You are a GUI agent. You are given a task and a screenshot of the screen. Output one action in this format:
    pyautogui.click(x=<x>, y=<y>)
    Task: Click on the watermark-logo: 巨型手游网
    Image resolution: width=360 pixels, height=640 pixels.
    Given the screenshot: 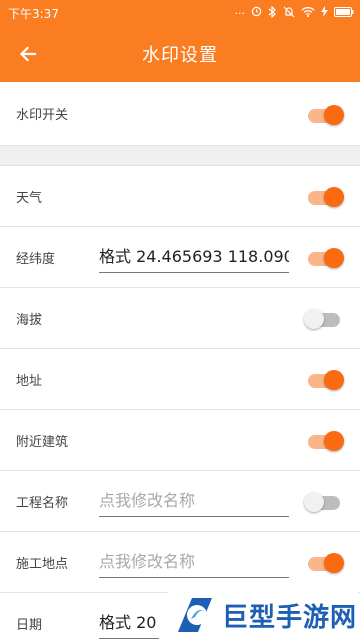 What is the action you would take?
    pyautogui.click(x=263, y=615)
    